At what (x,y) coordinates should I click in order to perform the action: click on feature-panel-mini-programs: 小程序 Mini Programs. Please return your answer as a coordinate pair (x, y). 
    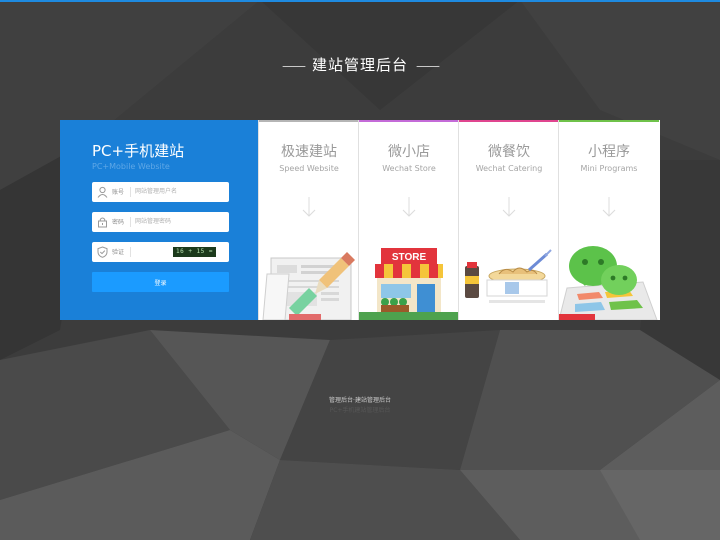
    Looking at the image, I should click on (608, 220).